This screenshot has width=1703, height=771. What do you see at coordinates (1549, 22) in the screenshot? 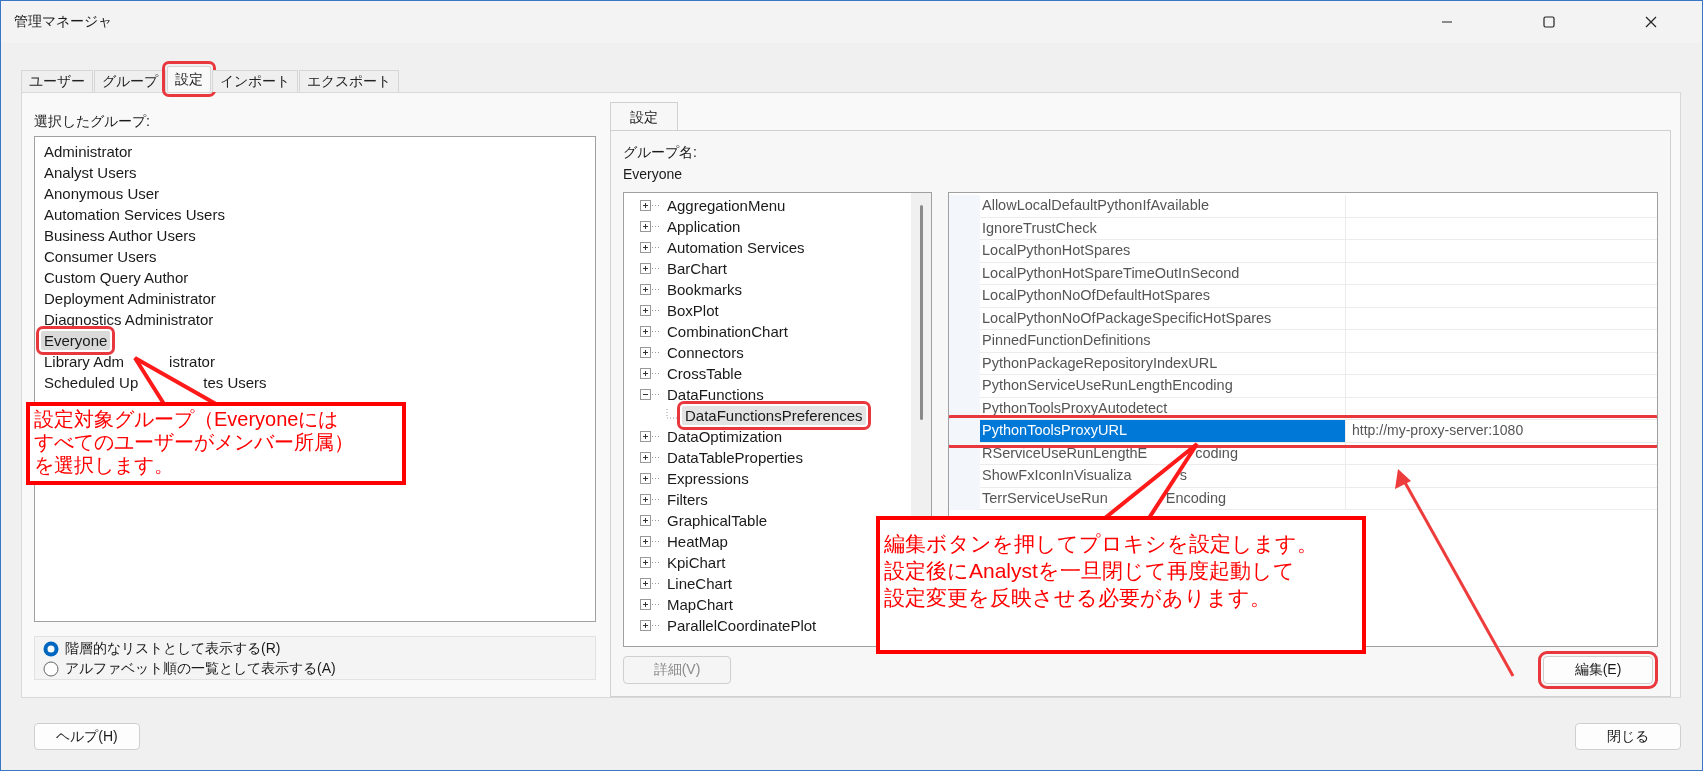
I see `maximize-icon` at bounding box center [1549, 22].